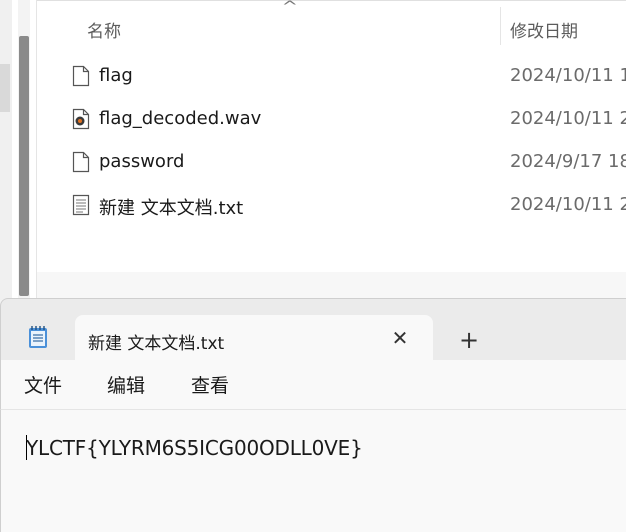 The width and height of the screenshot is (626, 532). Describe the element at coordinates (500, 26) in the screenshot. I see `column-resize-handle` at that location.